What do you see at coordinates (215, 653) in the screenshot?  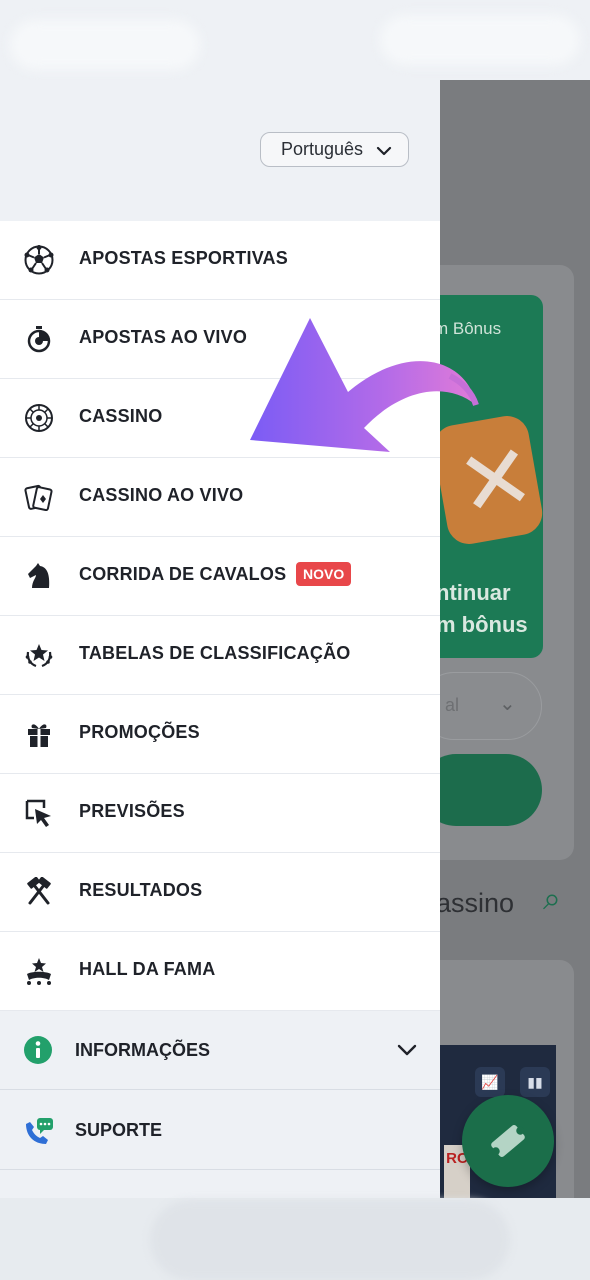 I see `menu-item-label: TABELAS DE CLASSIFICAÇÃO` at bounding box center [215, 653].